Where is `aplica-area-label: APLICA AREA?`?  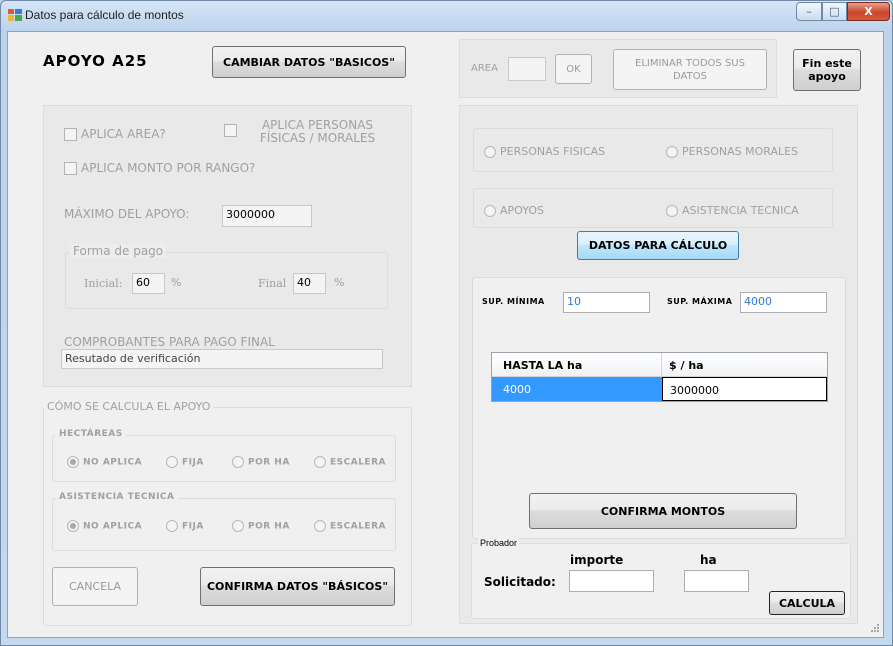
aplica-area-label: APLICA AREA? is located at coordinates (123, 134).